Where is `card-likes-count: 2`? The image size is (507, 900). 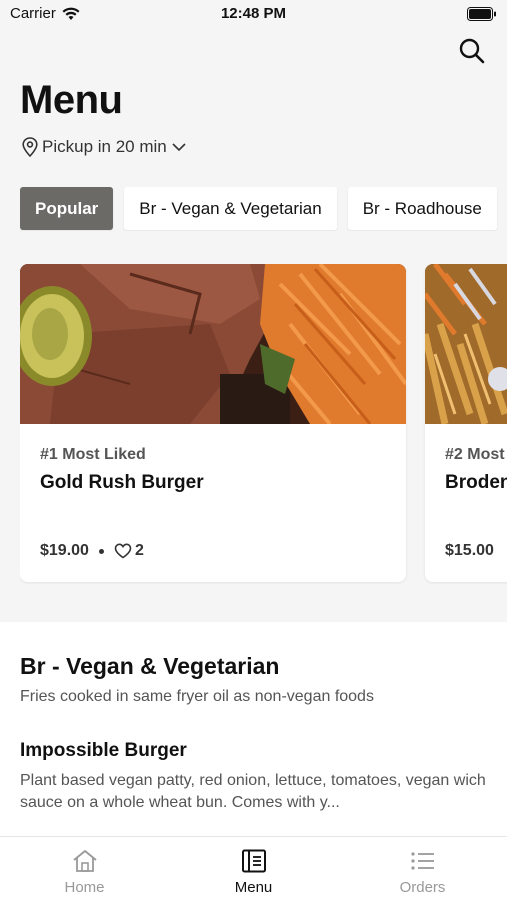 card-likes-count: 2 is located at coordinates (139, 550).